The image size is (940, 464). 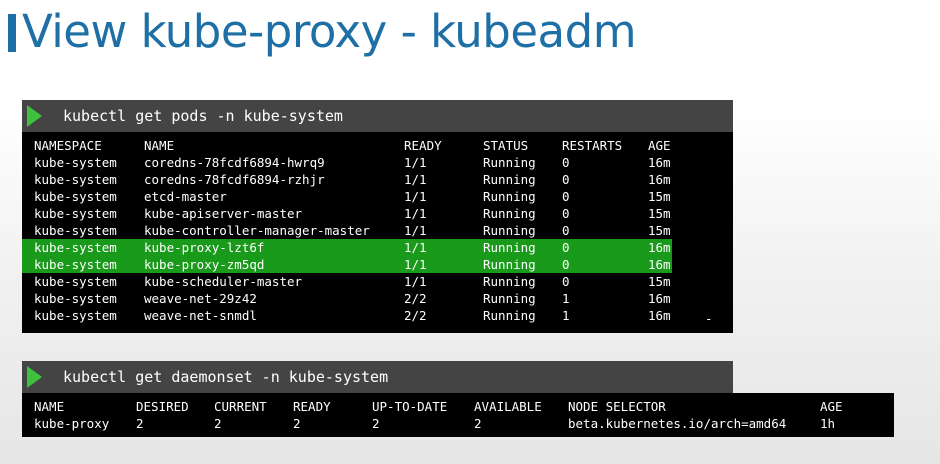 What do you see at coordinates (203, 116) in the screenshot?
I see `pods-command-text: kubectl get pods -n kube-system` at bounding box center [203, 116].